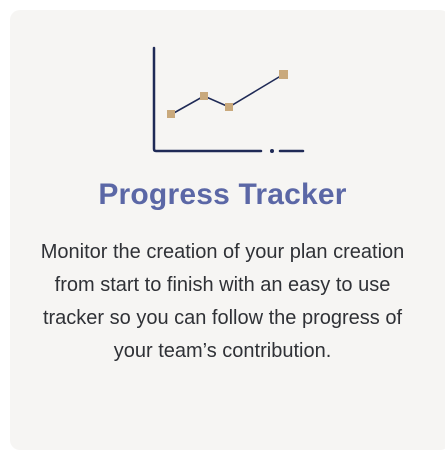  What do you see at coordinates (222, 194) in the screenshot?
I see `card-title: Progress Tracker` at bounding box center [222, 194].